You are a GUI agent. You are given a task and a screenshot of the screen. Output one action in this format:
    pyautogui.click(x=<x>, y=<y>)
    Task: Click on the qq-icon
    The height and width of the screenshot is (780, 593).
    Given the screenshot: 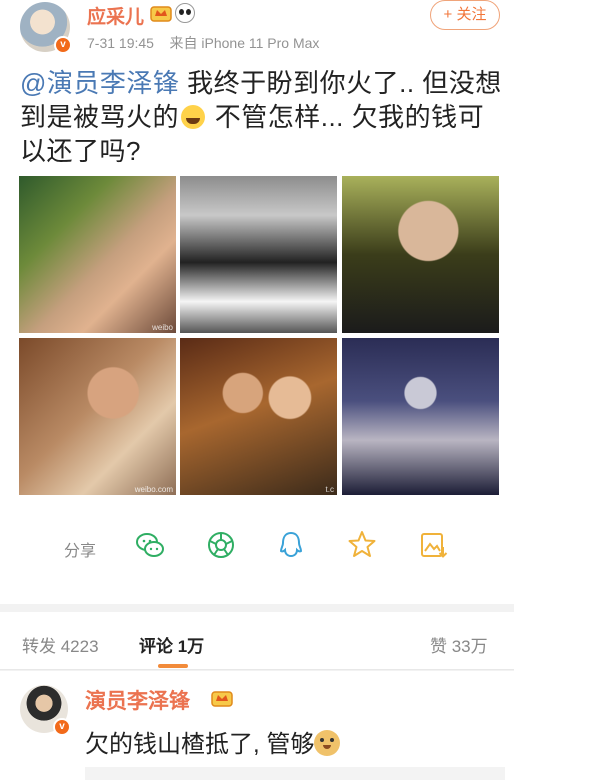 What is the action you would take?
    pyautogui.click(x=291, y=545)
    